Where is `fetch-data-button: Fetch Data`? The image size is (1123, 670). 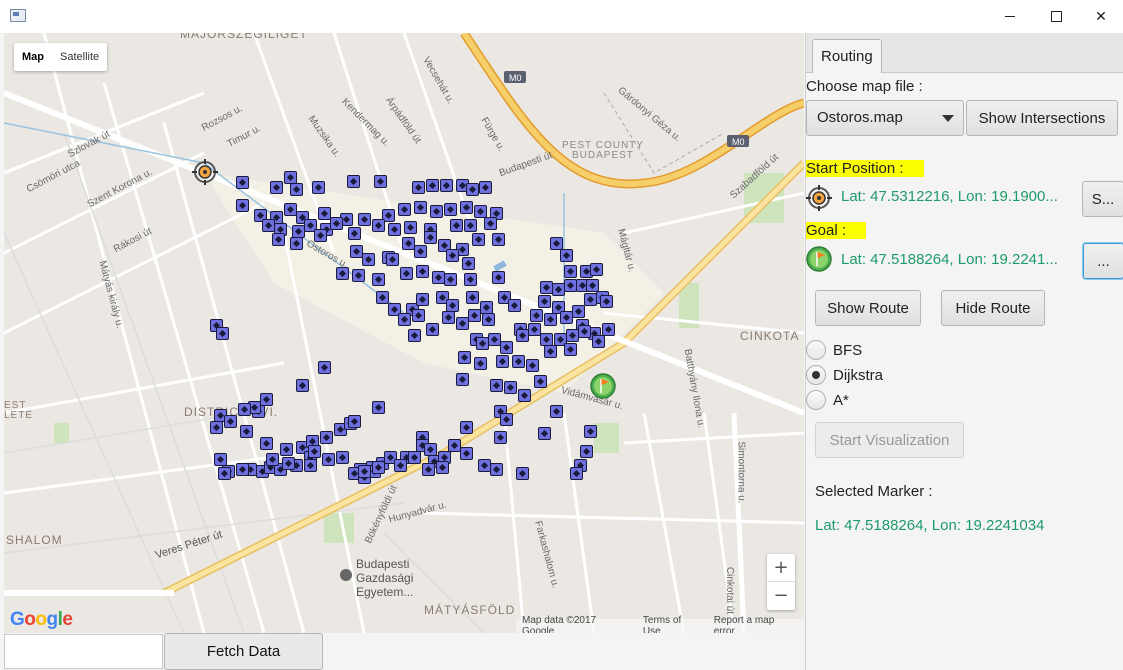 fetch-data-button: Fetch Data is located at coordinates (243, 651).